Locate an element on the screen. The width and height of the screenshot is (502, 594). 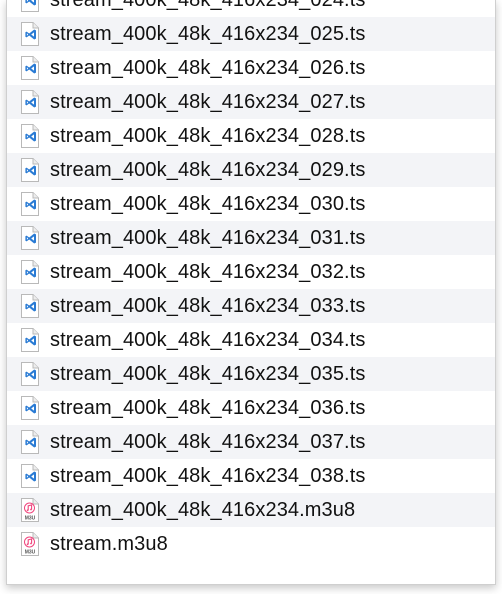
file-row: stream_400k_48k_416x234_032.ts is located at coordinates (251, 272).